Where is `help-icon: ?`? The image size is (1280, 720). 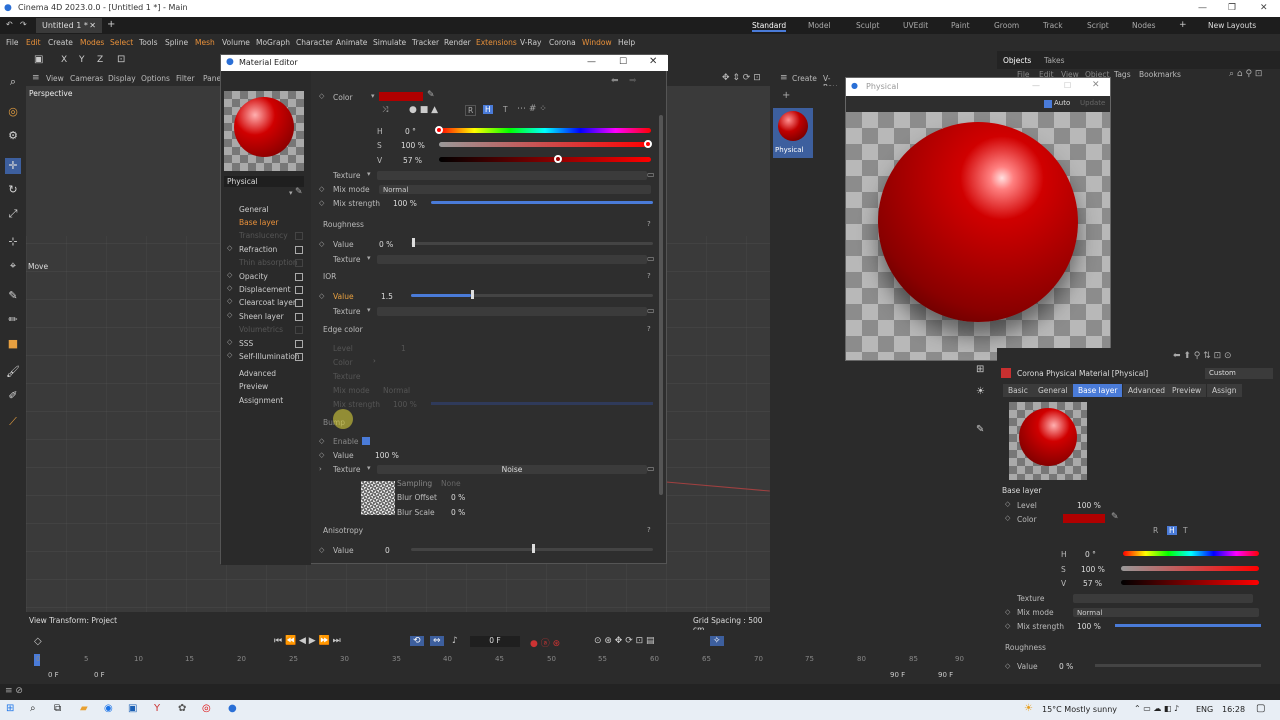 help-icon: ? is located at coordinates (649, 329).